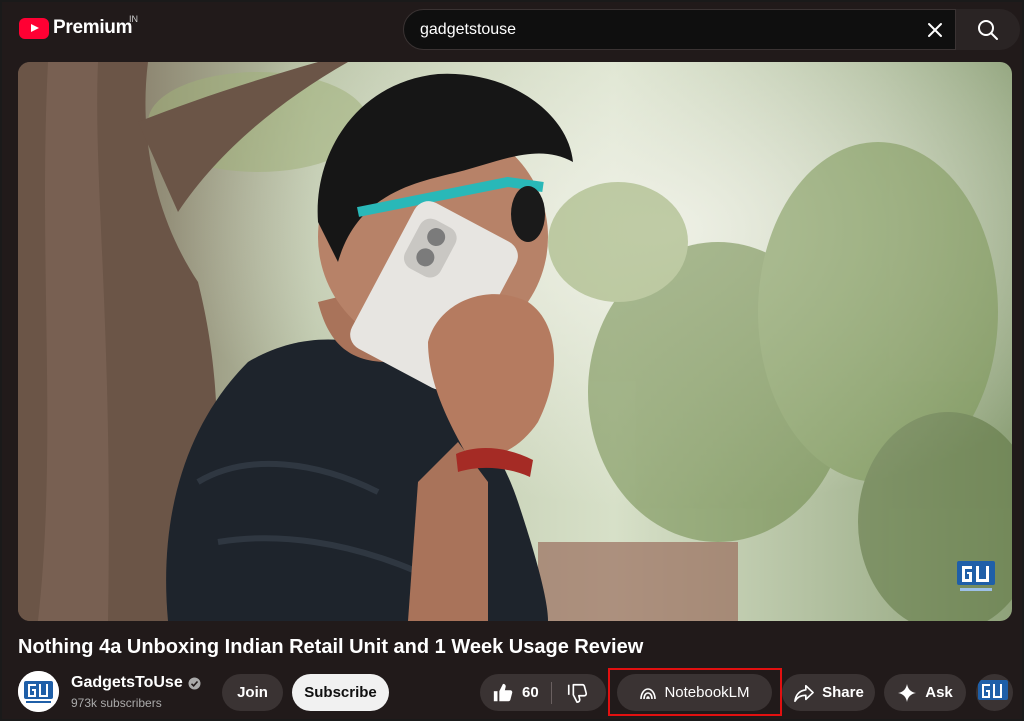  I want to click on youtube-premium-logo: Premium, so click(76, 28).